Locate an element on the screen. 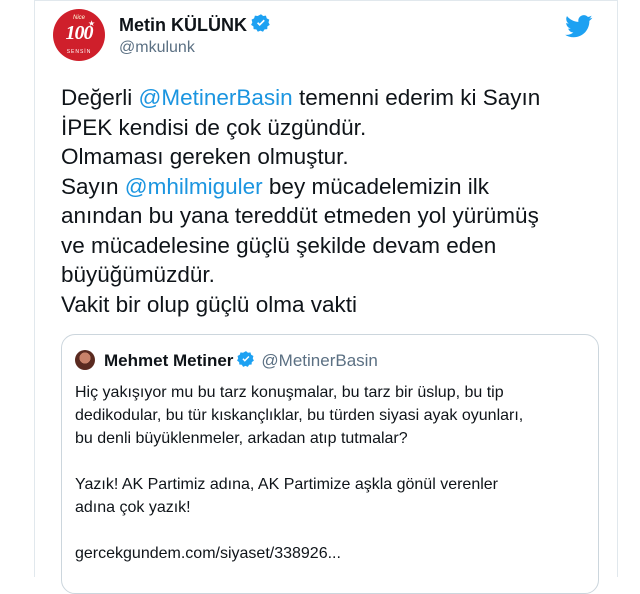 This screenshot has height=594, width=640. author-name: Metin KÜLÜNK is located at coordinates (195, 25).